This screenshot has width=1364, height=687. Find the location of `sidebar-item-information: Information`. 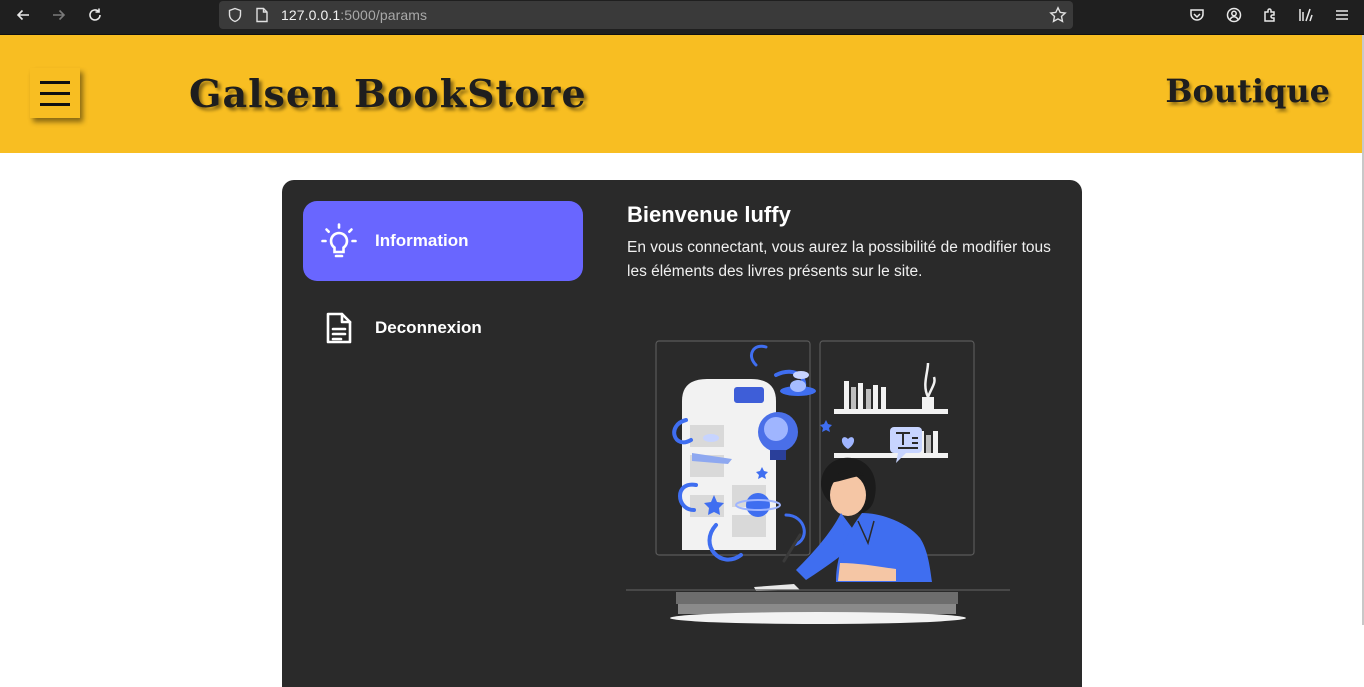

sidebar-item-information: Information is located at coordinates (443, 241).